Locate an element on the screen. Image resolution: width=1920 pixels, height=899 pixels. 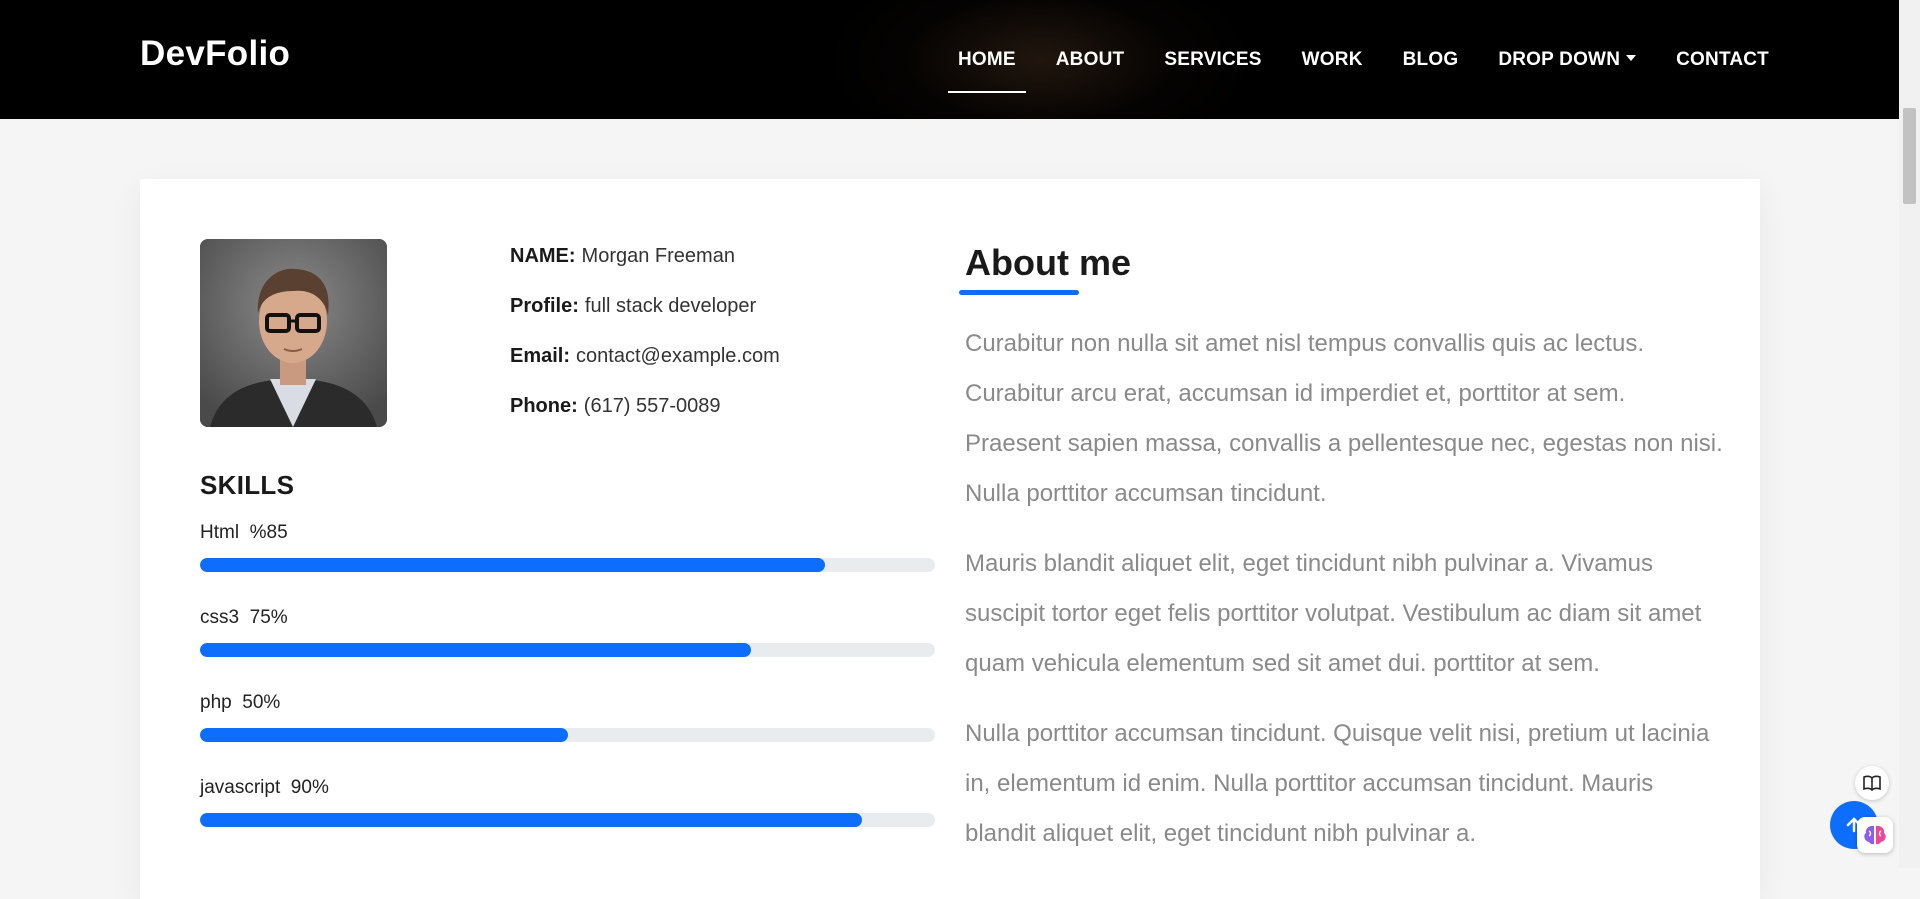
nav-label: CONTACT is located at coordinates (1722, 59).